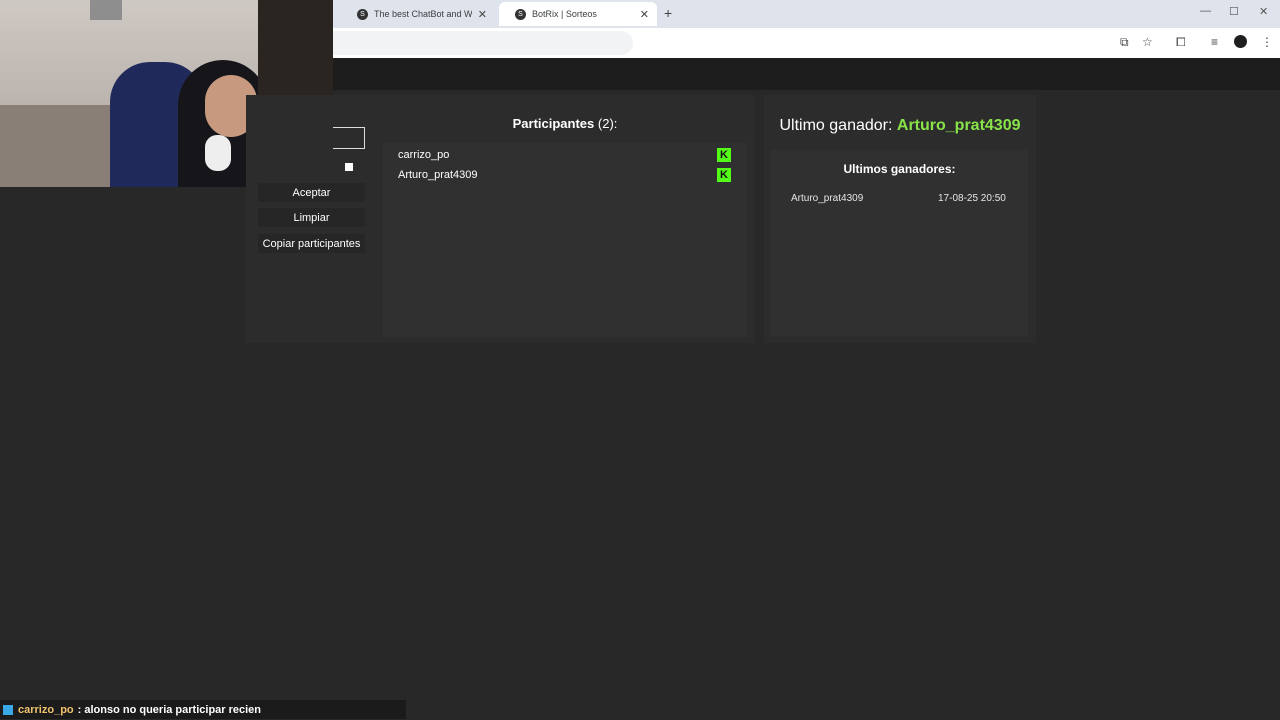  Describe the element at coordinates (1124, 42) in the screenshot. I see `translate-icon: ⧉` at that location.